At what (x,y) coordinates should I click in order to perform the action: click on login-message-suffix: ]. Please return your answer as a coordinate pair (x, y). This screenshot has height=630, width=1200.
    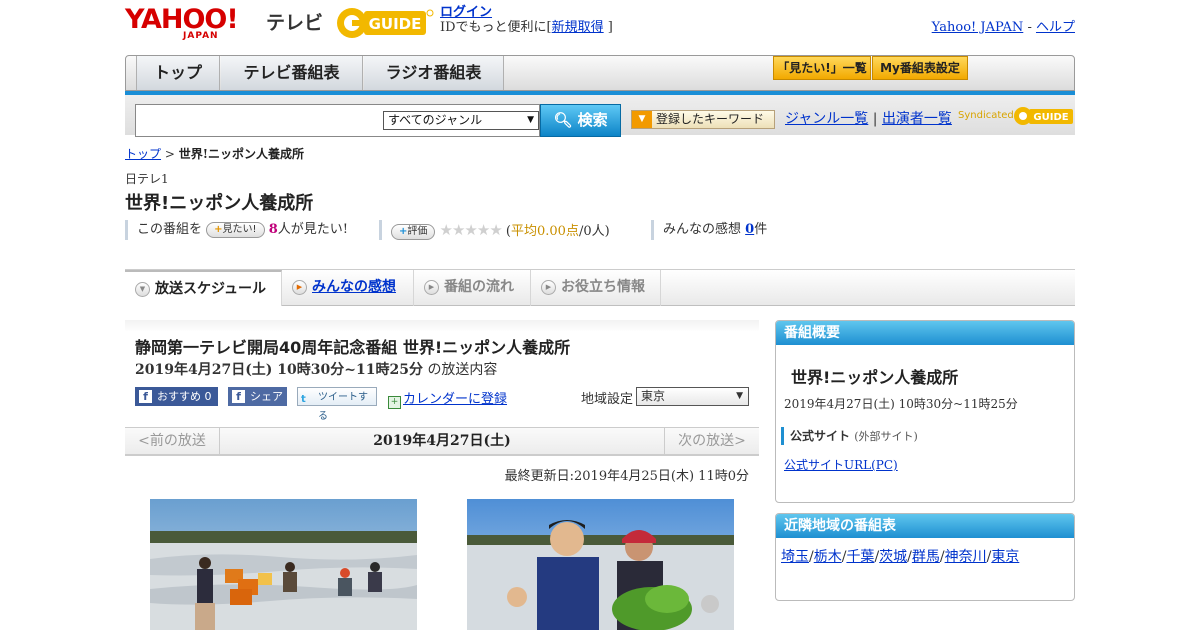
    Looking at the image, I should click on (610, 27).